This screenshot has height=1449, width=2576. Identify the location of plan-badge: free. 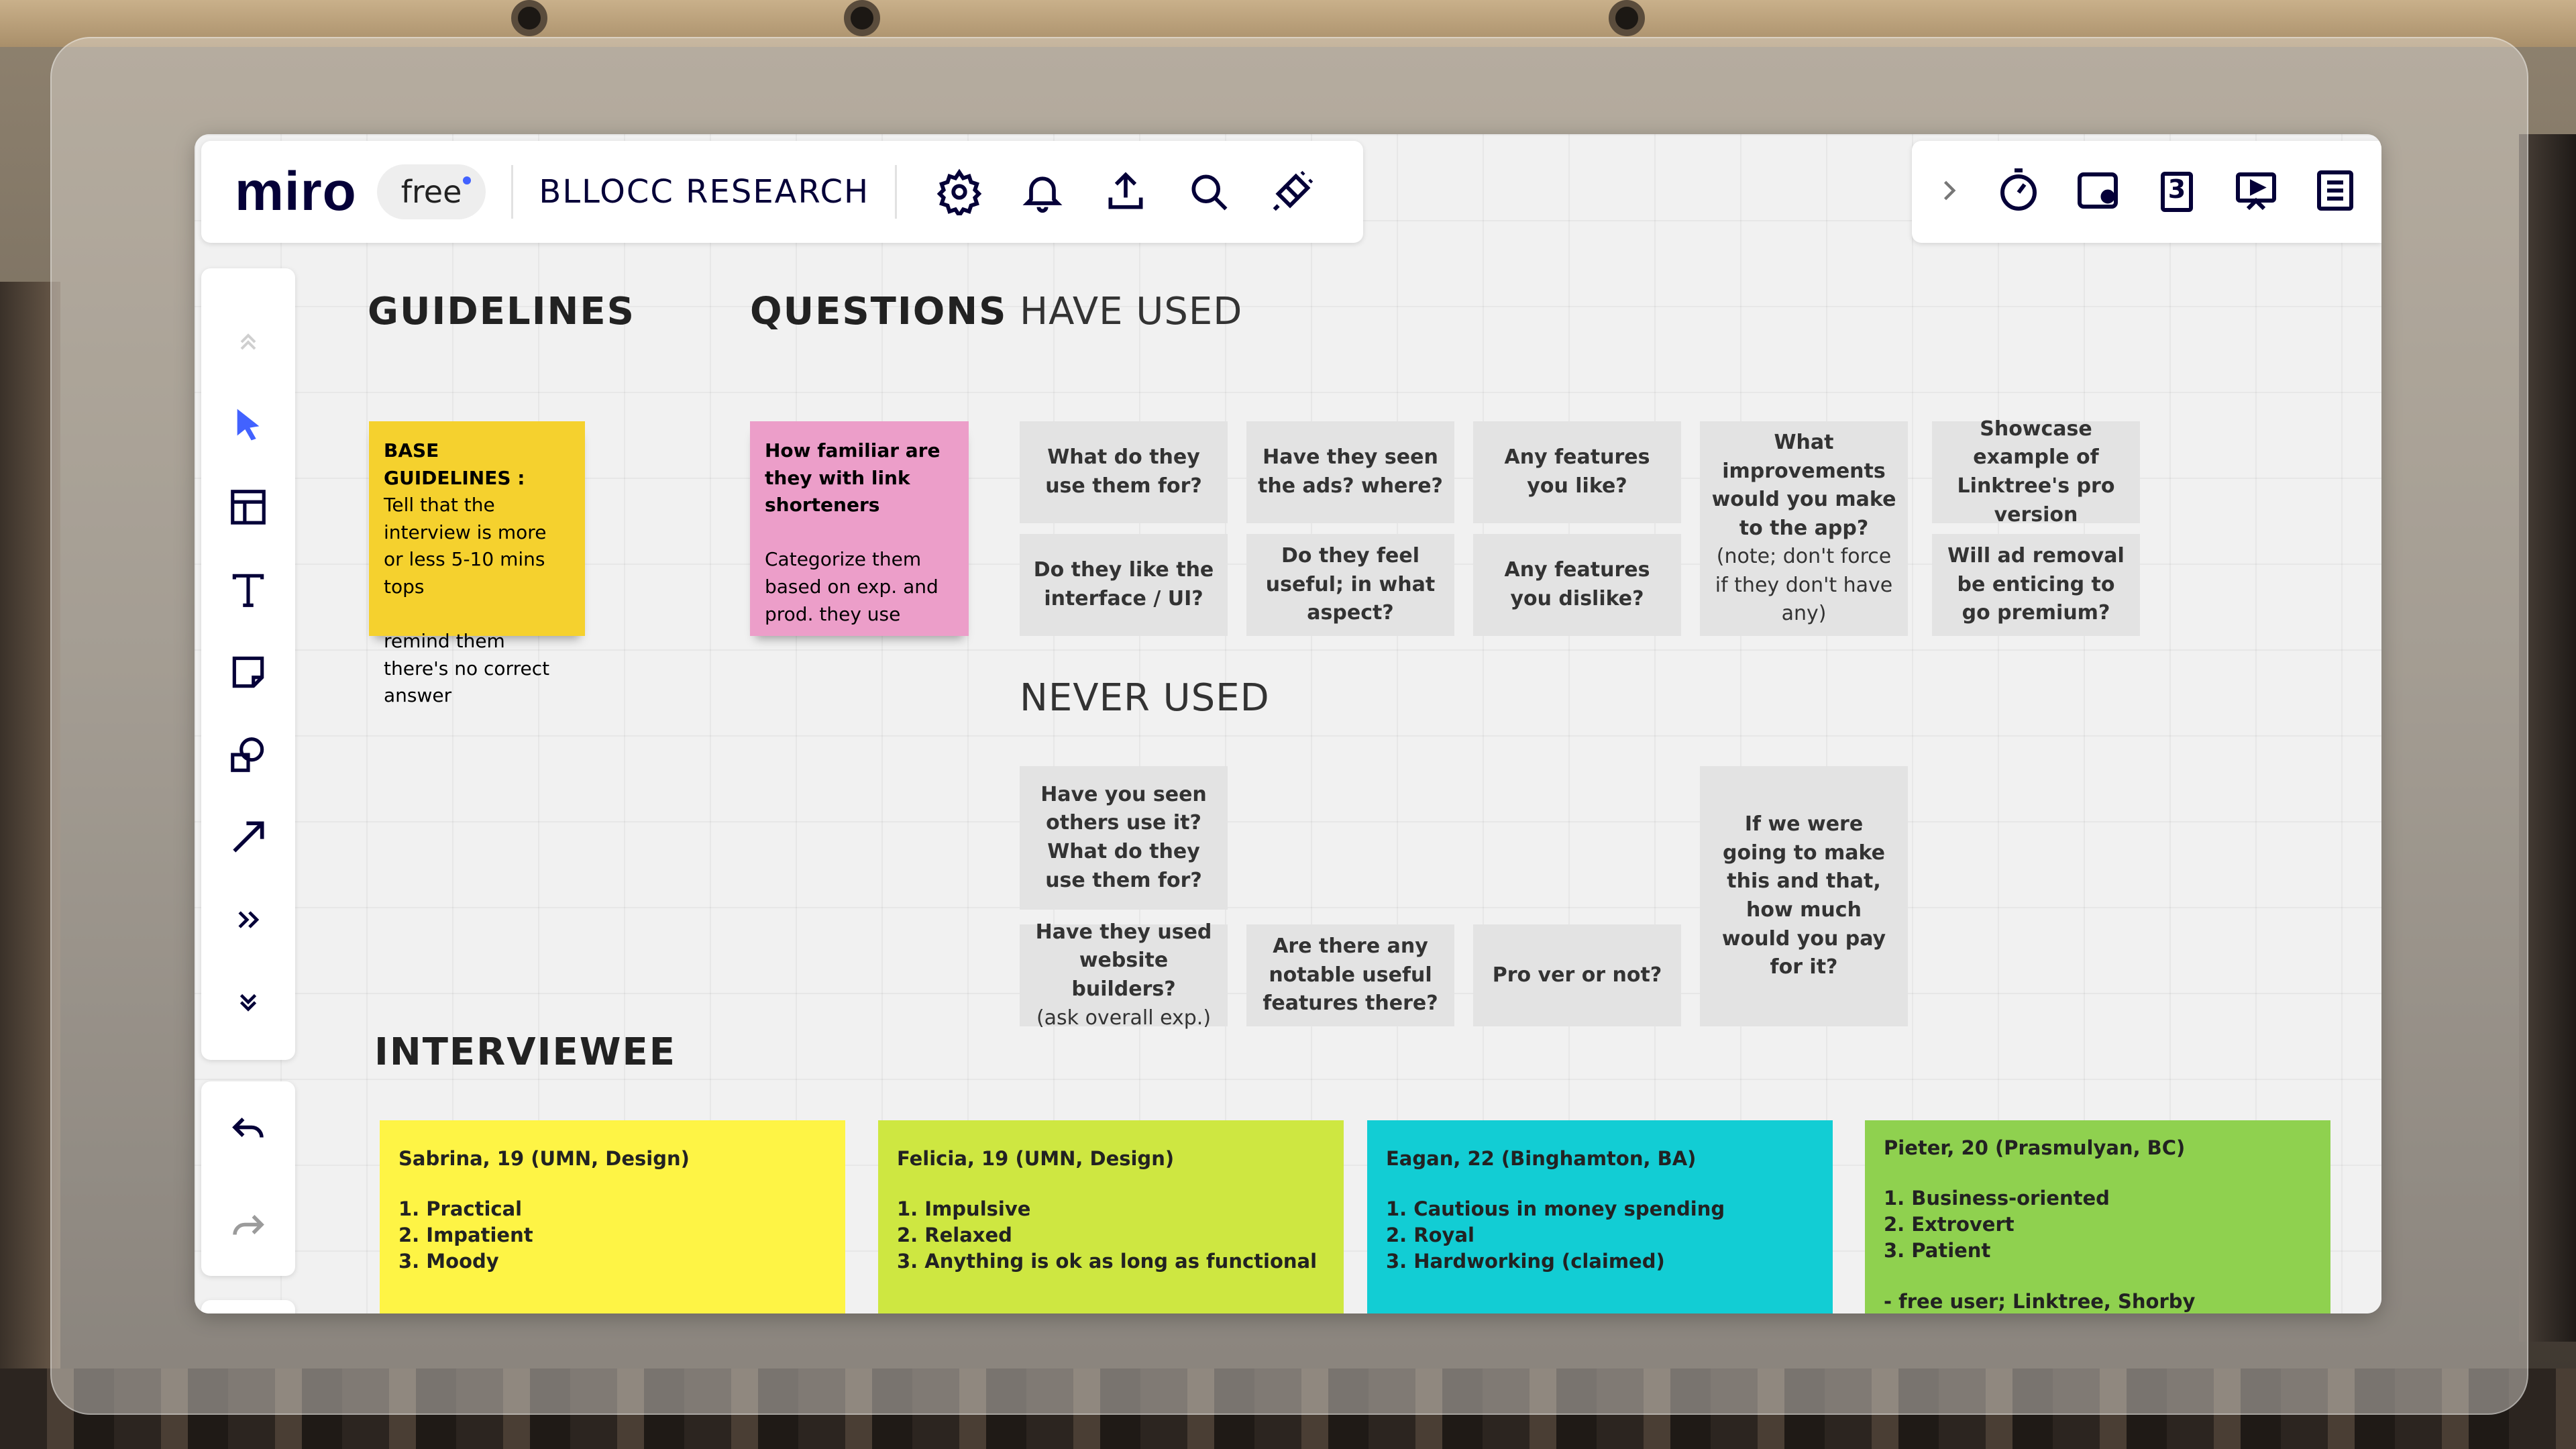
(431, 191).